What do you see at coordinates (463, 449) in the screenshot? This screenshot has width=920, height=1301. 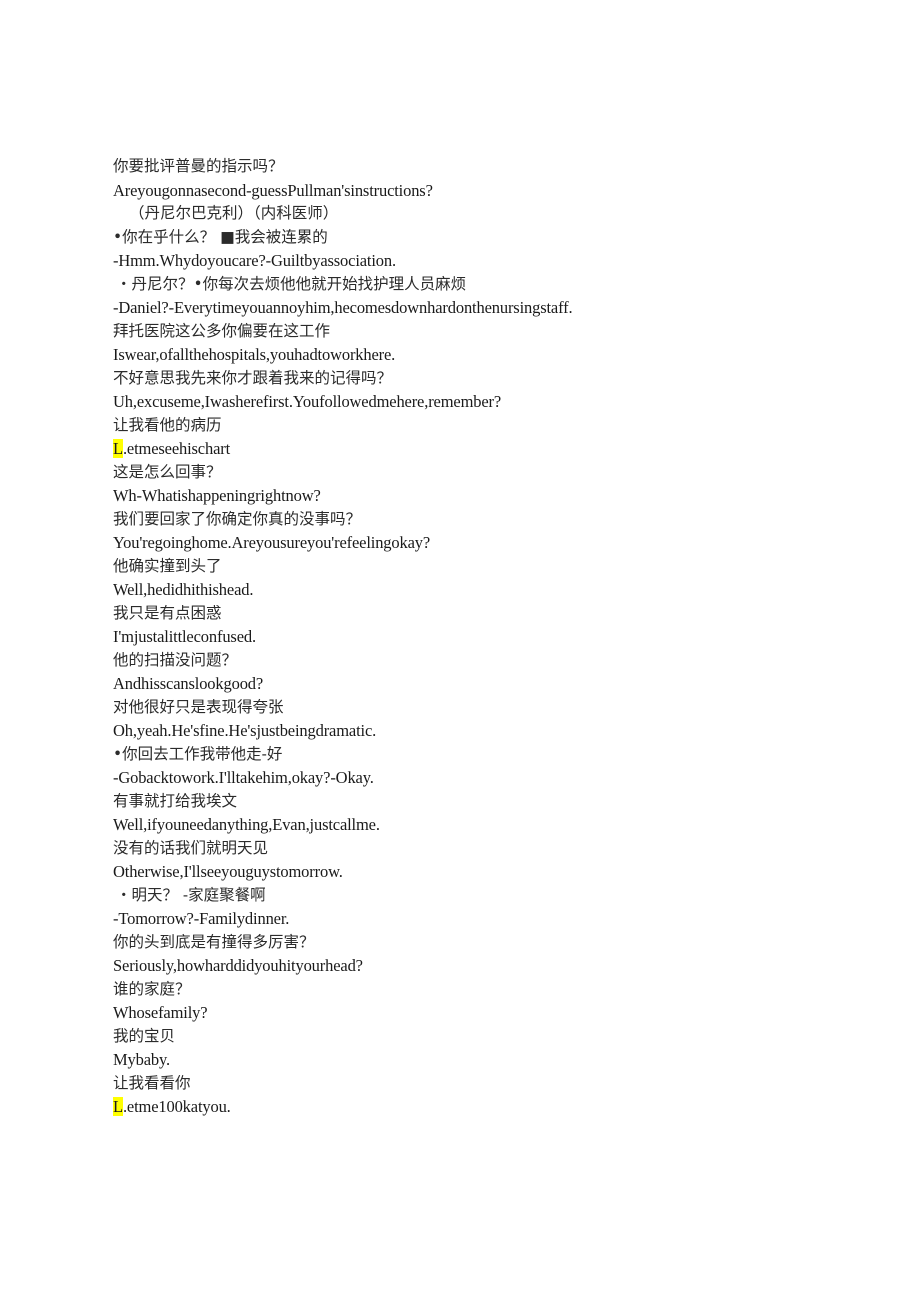 I see `transcript-line: L.etmeseehischart` at bounding box center [463, 449].